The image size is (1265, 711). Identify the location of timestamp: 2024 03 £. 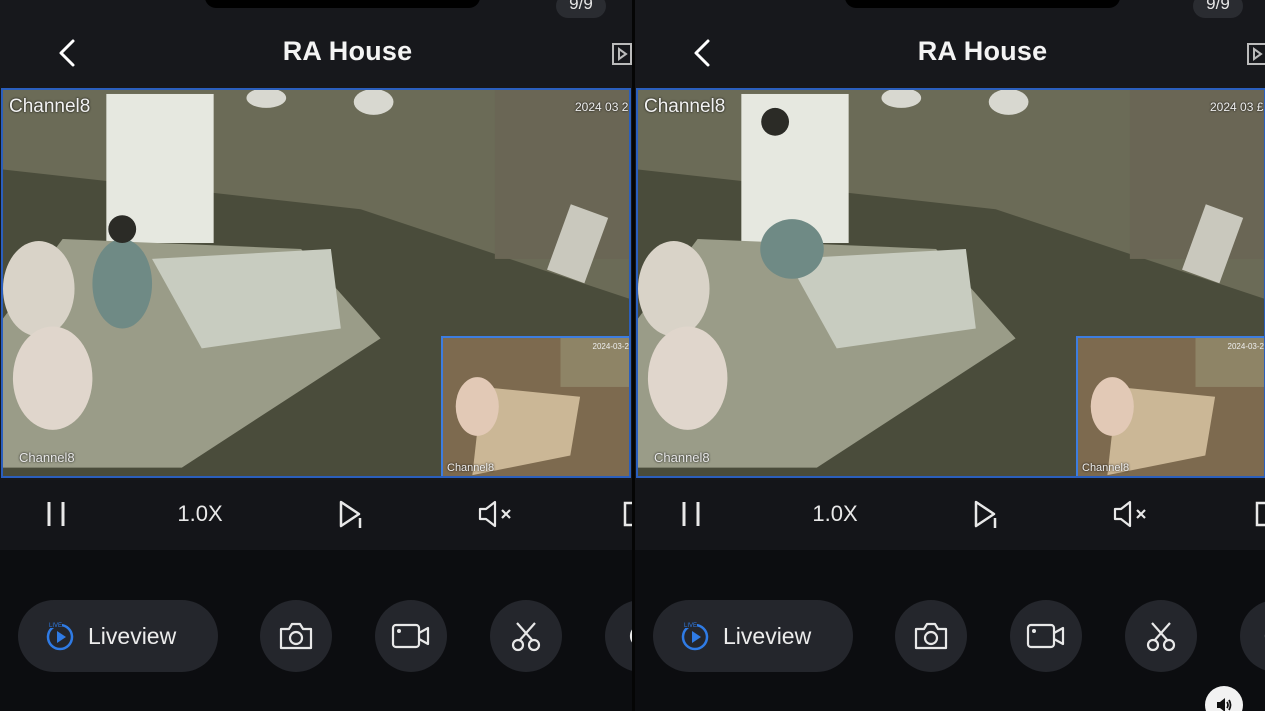
(1237, 107).